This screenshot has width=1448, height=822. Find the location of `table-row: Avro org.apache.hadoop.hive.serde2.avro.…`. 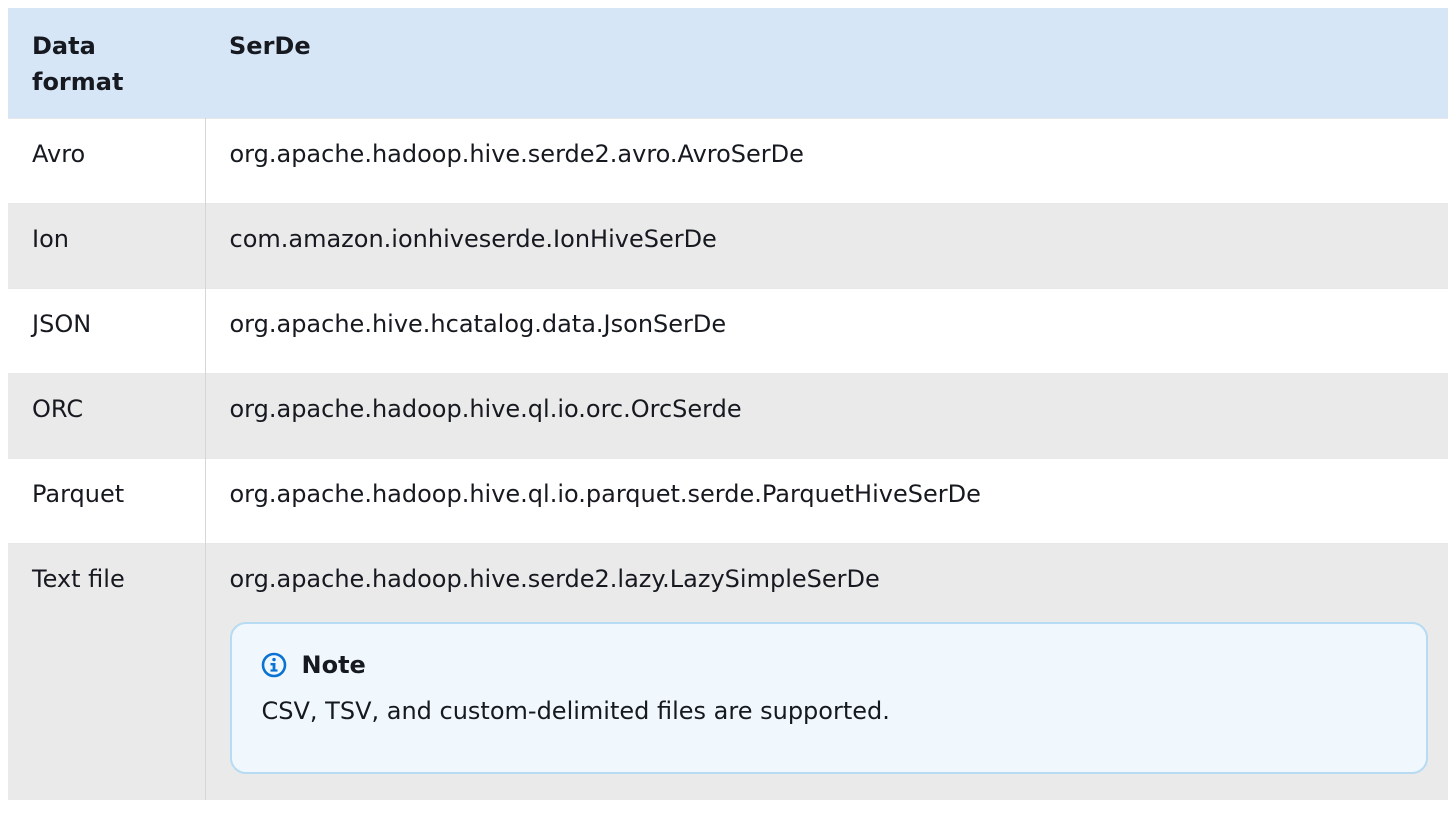

table-row: Avro org.apache.hadoop.hive.serde2.avro.… is located at coordinates (728, 161).